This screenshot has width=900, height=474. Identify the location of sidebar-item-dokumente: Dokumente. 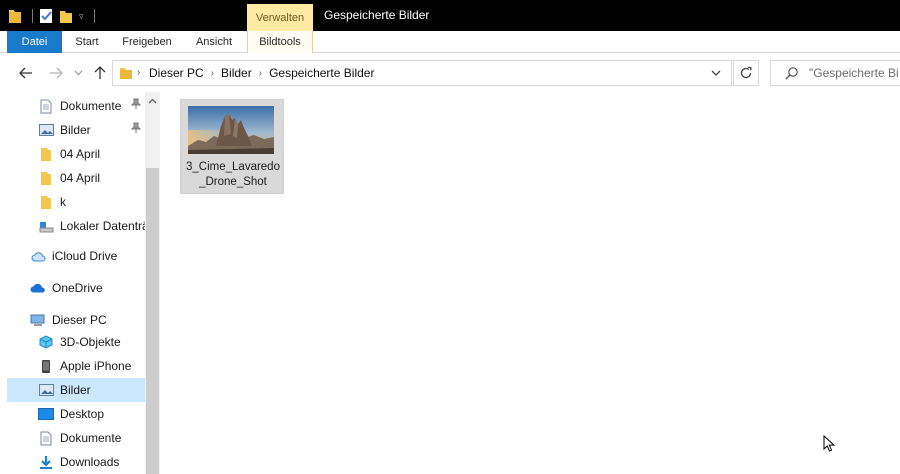
(91, 438).